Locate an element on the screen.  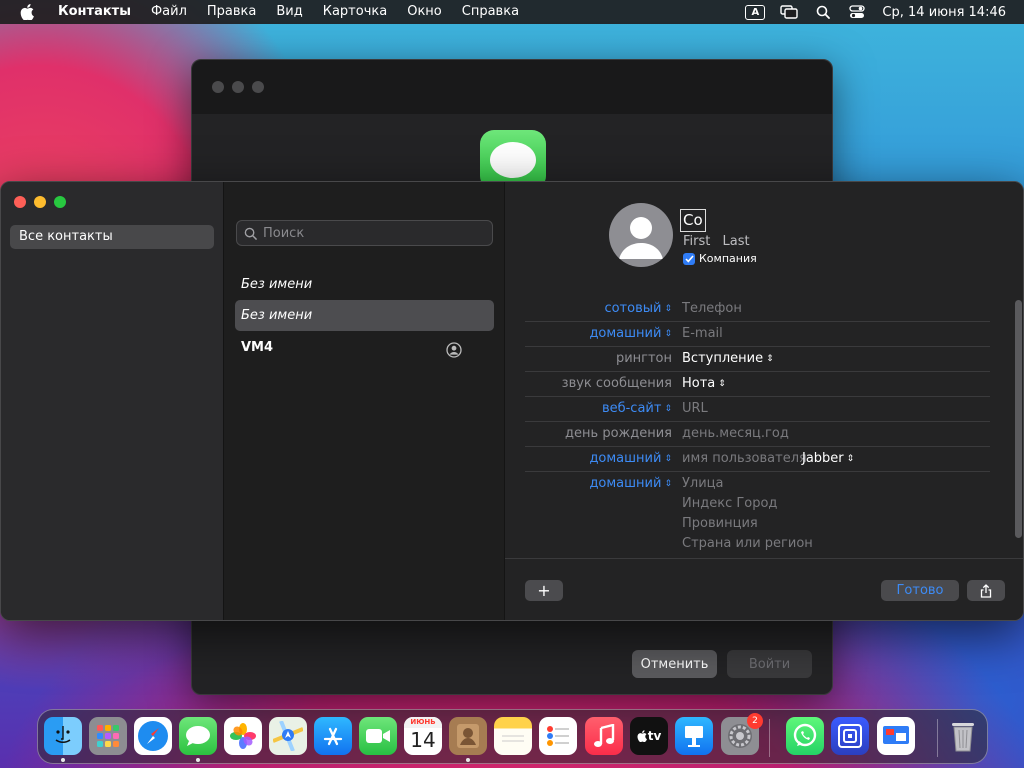
dock-reminders-icon is located at coordinates (558, 736).